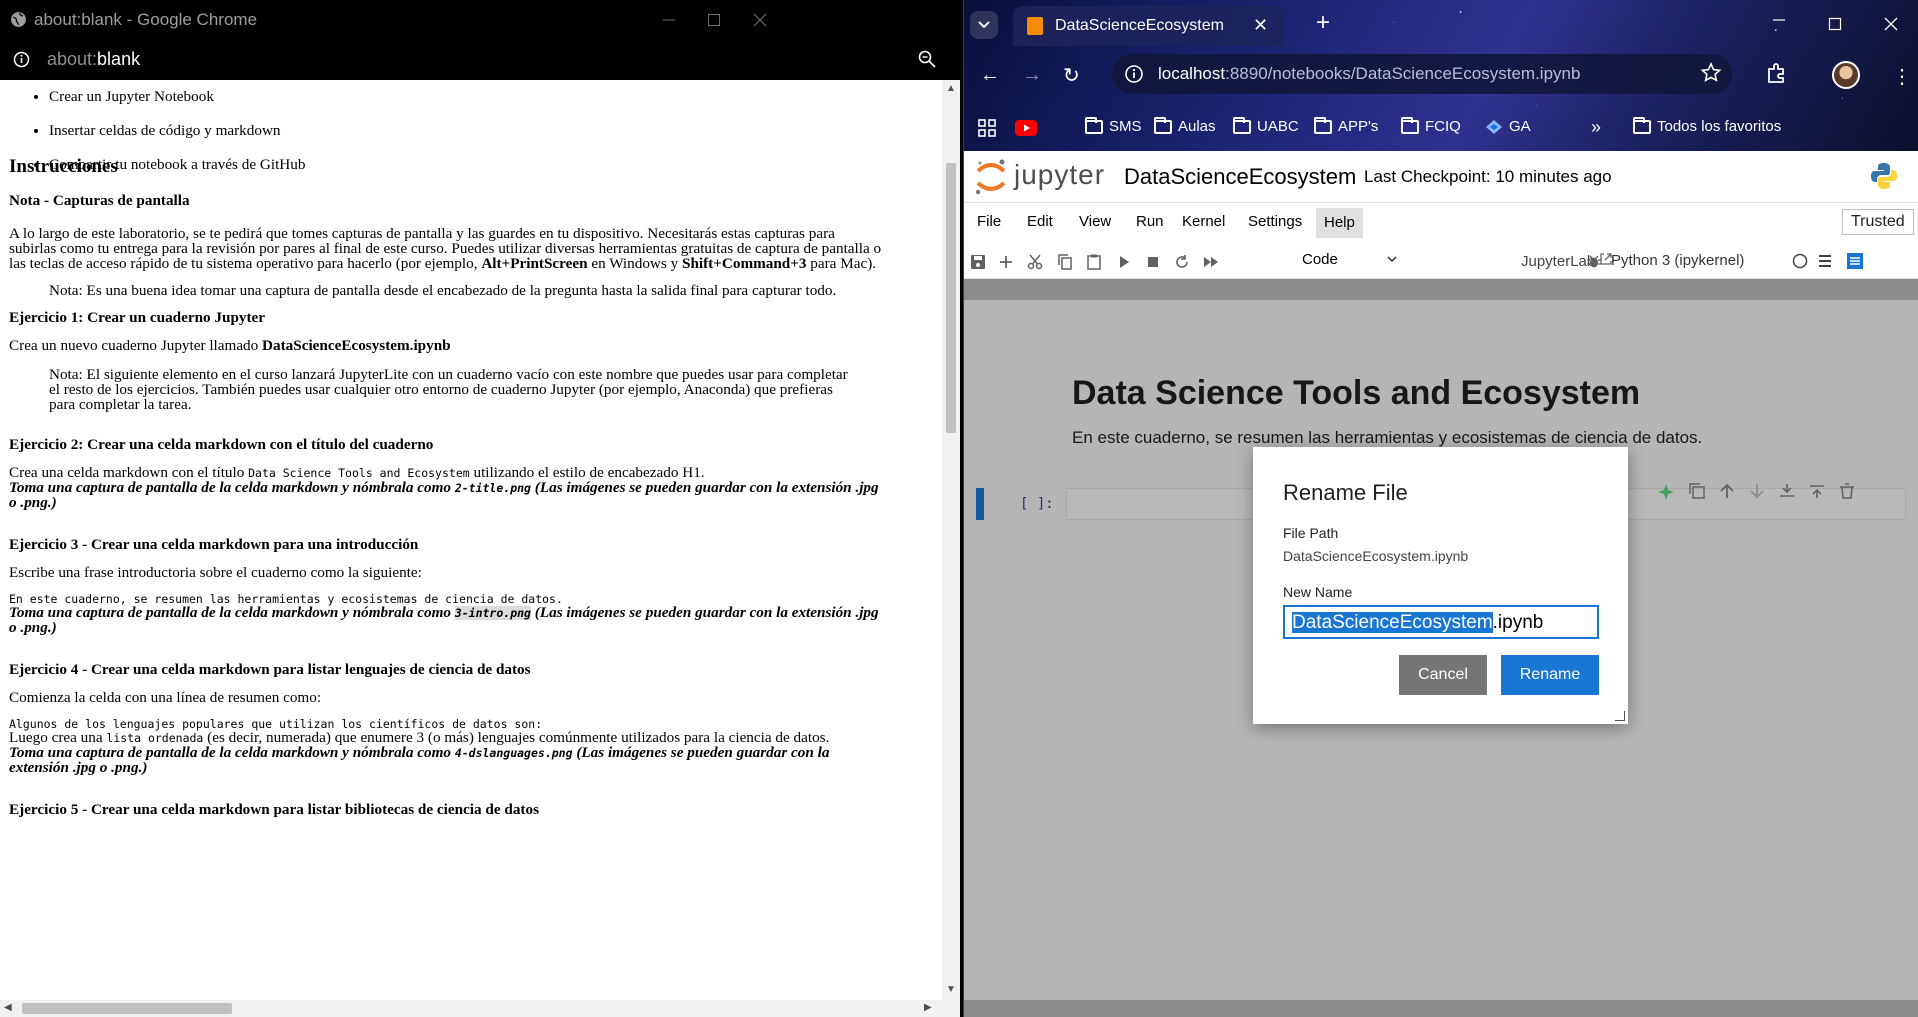  Describe the element at coordinates (1150, 221) in the screenshot. I see `menu-run: Run` at that location.